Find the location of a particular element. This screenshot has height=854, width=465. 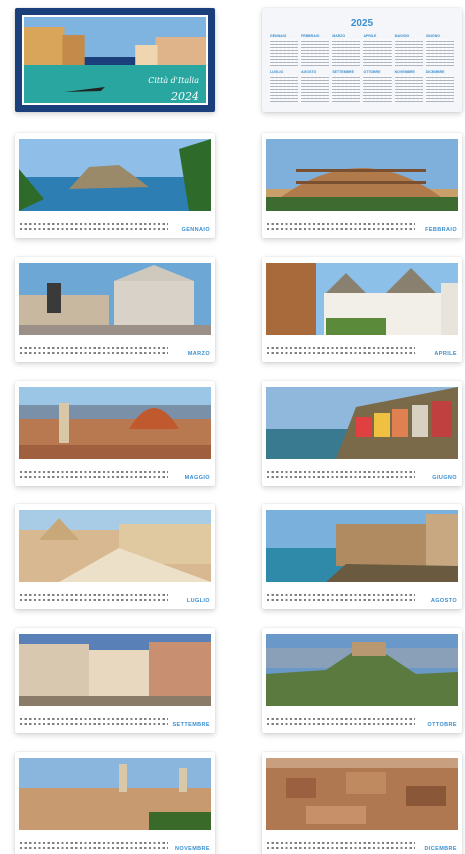

calendar-strip: FEBBRAIO is located at coordinates (362, 224).